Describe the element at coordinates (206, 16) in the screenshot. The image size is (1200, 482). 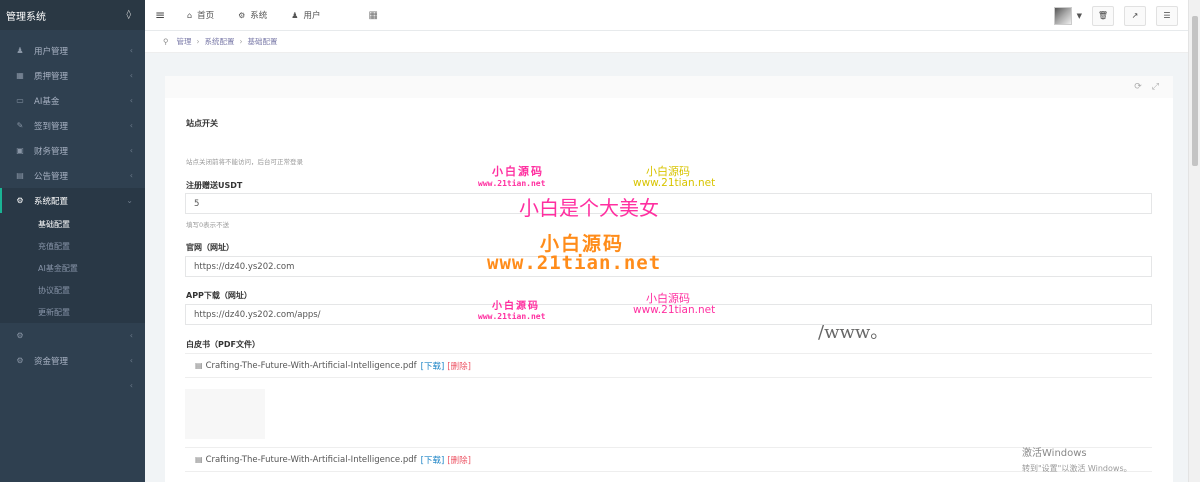
I see `top-tab-label: 首页` at that location.